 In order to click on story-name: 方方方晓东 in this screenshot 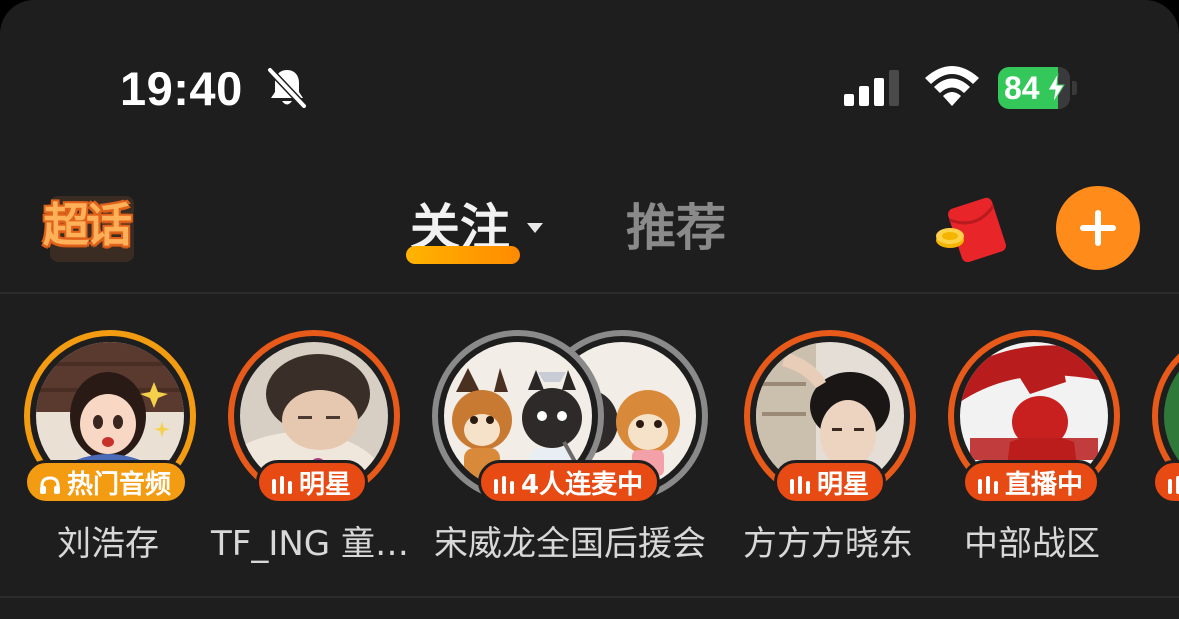, I will do `click(828, 544)`.